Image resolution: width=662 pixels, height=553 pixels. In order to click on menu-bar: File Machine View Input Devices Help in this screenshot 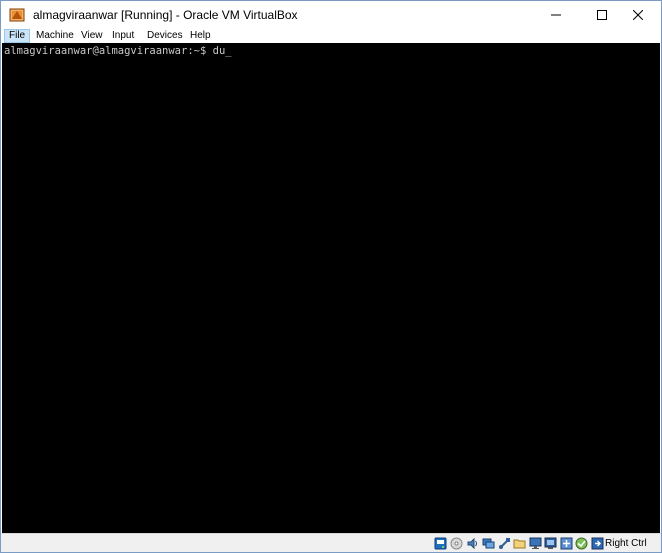, I will do `click(331, 36)`.